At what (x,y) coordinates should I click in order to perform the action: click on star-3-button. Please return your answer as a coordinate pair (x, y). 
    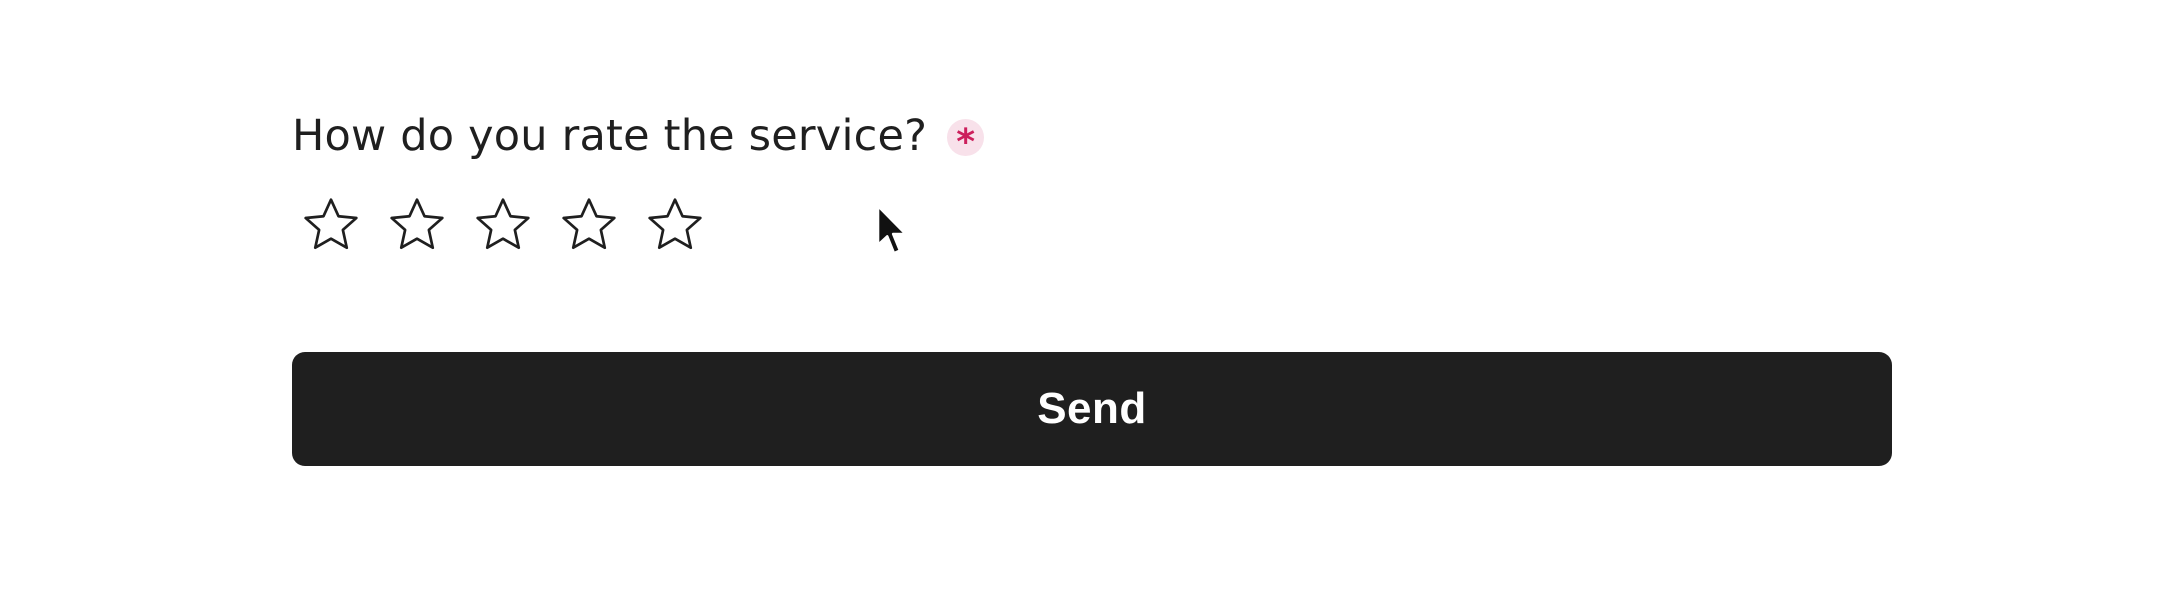
    Looking at the image, I should click on (503, 225).